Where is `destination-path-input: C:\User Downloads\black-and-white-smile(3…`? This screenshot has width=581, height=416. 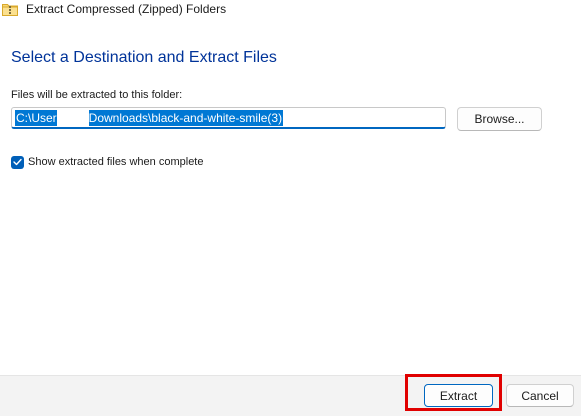
destination-path-input: C:\User Downloads\black-and-white-smile(3… is located at coordinates (228, 118).